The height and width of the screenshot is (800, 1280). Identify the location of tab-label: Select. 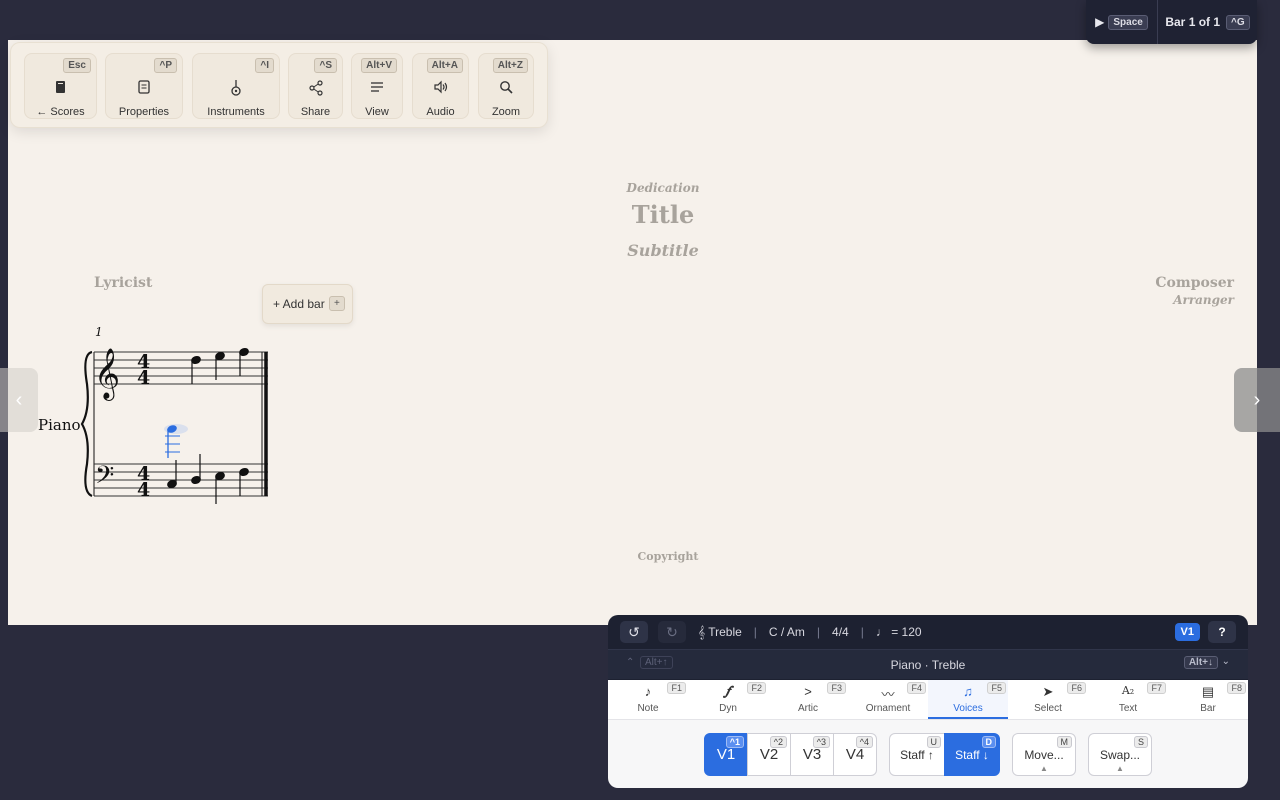
(1048, 708).